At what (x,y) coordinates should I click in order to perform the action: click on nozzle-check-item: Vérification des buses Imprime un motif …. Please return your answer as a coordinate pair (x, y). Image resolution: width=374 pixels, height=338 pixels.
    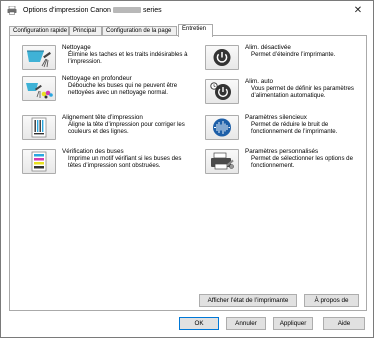
    Looking at the image, I should click on (109, 162).